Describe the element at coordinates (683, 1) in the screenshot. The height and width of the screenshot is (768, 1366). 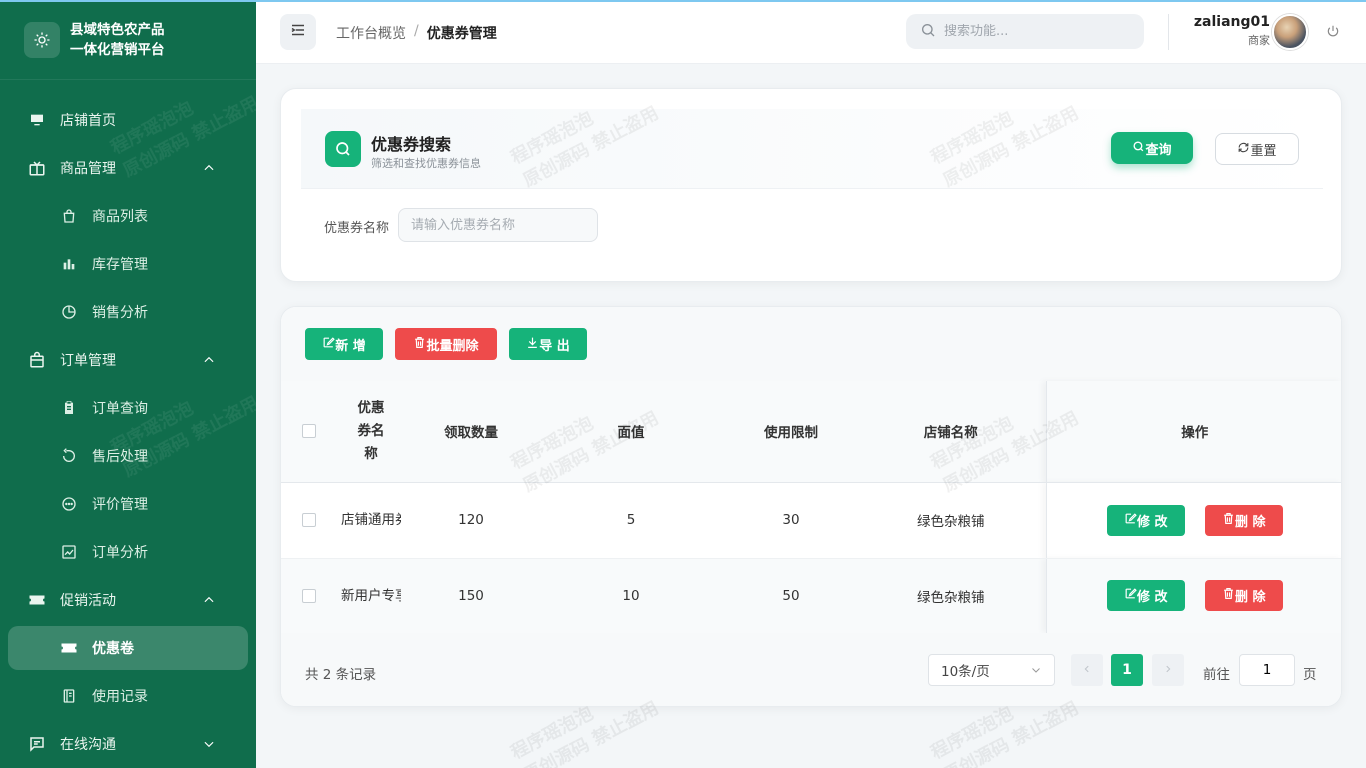
I see `top-accent-line` at that location.